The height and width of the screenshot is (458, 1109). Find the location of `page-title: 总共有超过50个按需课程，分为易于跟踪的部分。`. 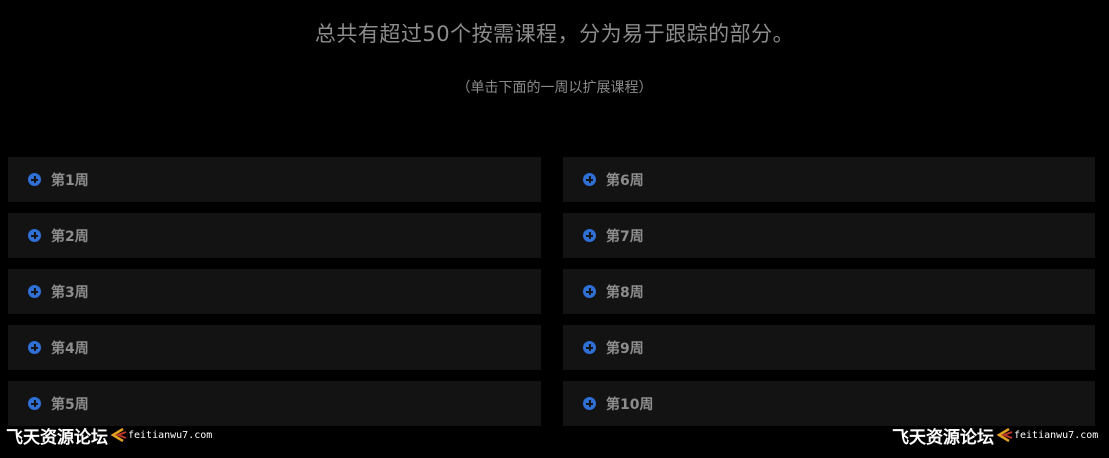

page-title: 总共有超过50个按需课程，分为易于跟踪的部分。 is located at coordinates (554, 34).